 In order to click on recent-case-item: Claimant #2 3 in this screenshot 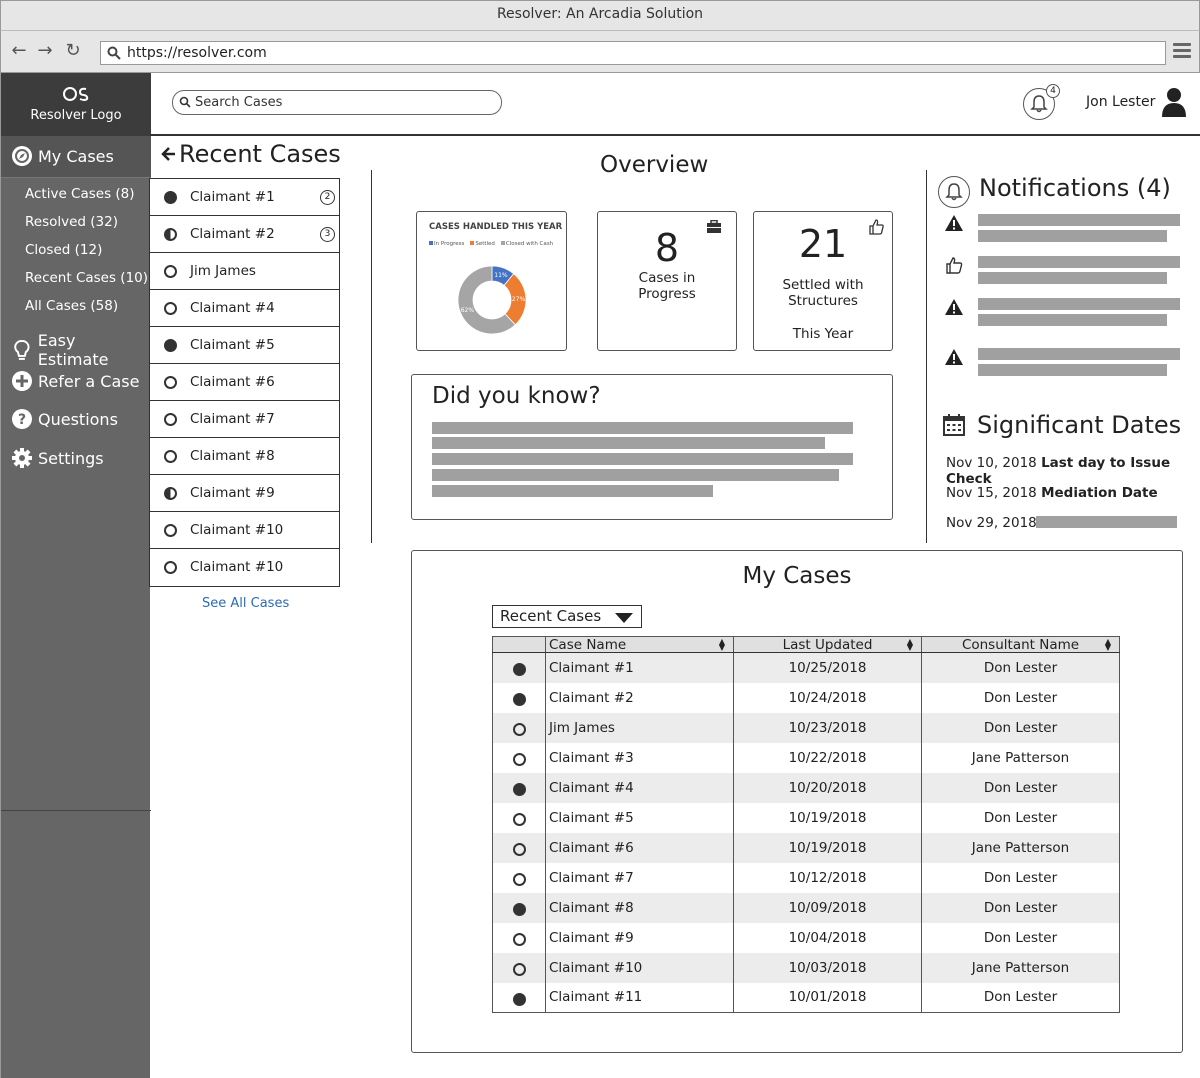, I will do `click(244, 234)`.